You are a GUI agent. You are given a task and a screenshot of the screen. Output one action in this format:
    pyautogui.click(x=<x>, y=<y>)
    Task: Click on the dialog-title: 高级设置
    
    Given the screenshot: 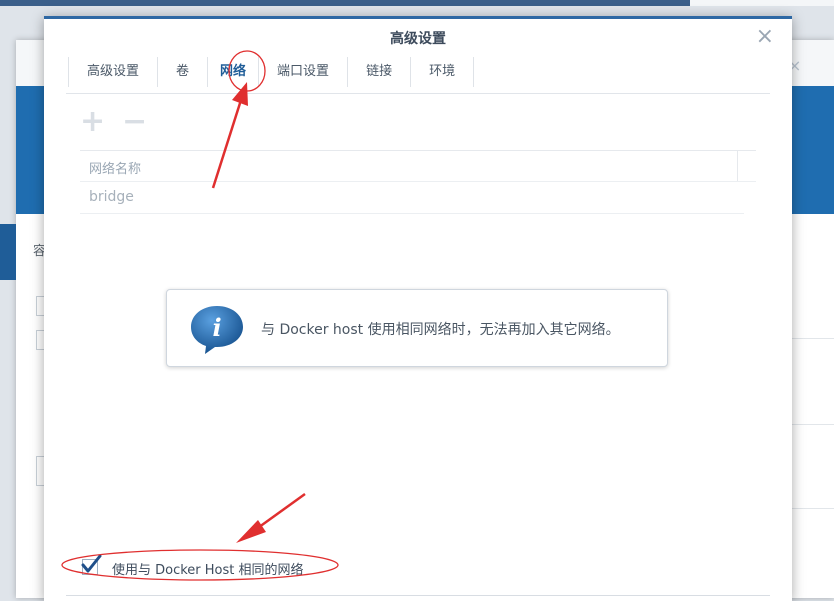 What is the action you would take?
    pyautogui.click(x=418, y=39)
    